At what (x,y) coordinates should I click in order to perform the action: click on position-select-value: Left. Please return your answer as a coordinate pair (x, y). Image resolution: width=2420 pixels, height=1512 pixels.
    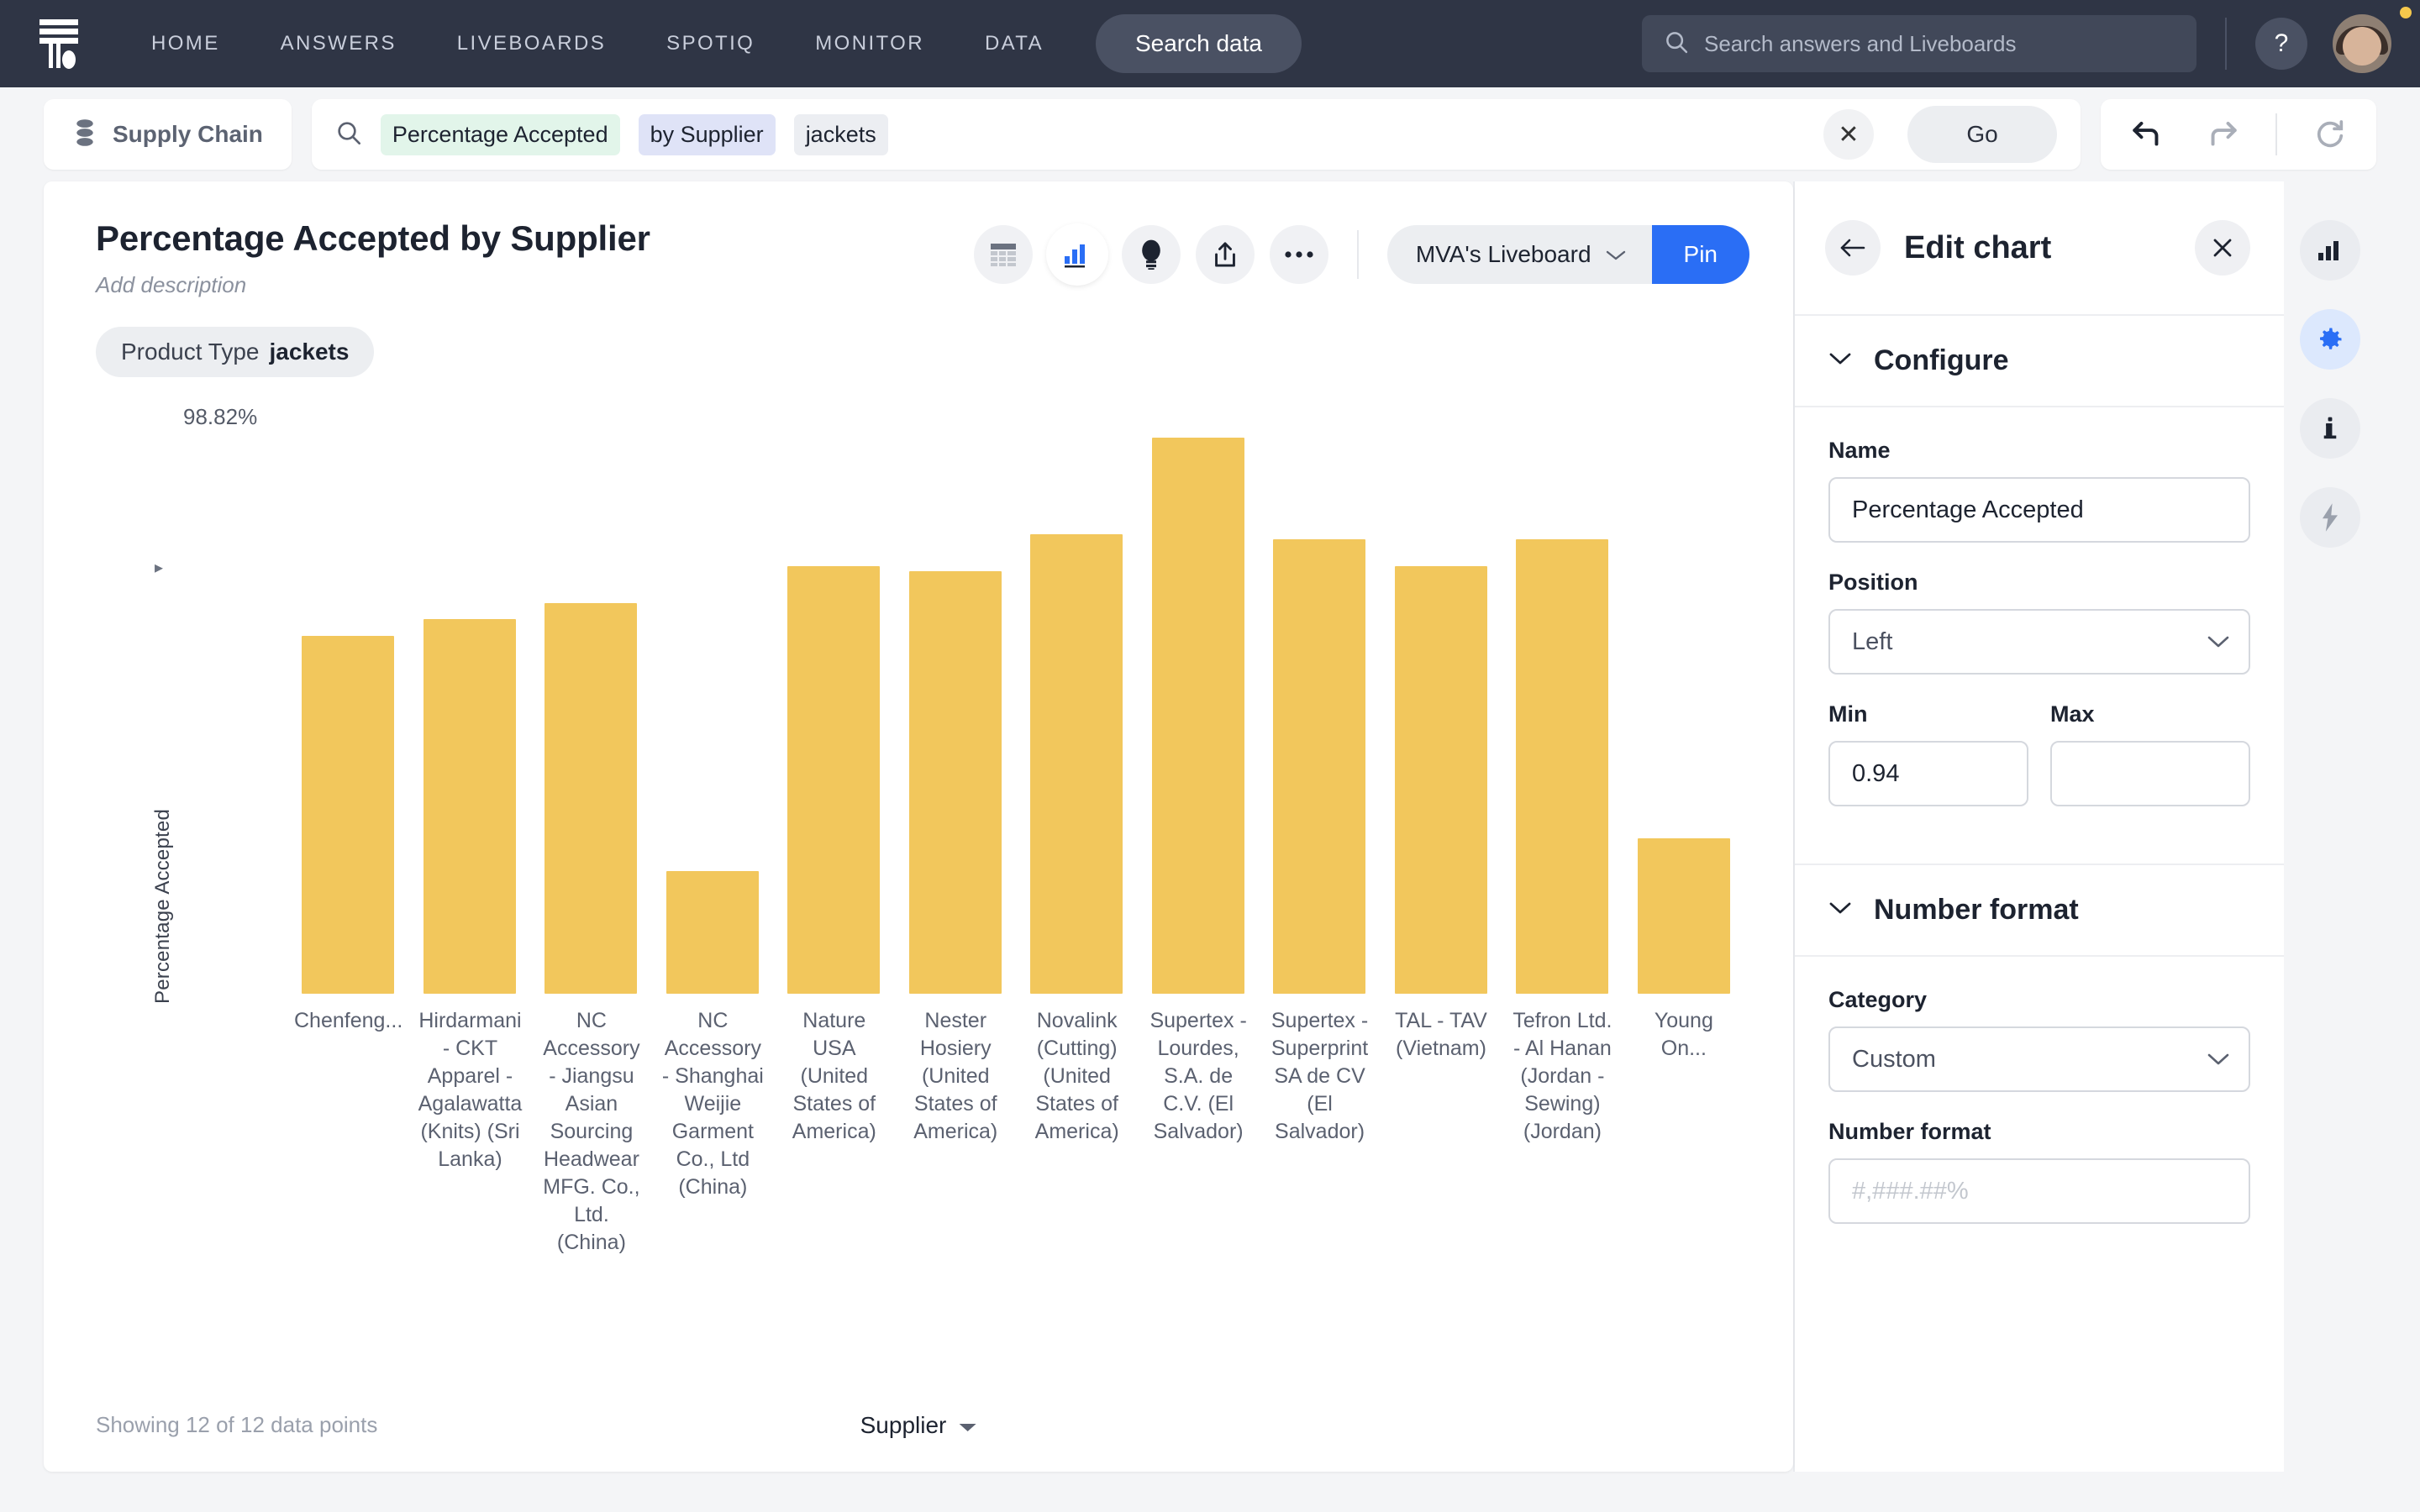
    Looking at the image, I should click on (1872, 641).